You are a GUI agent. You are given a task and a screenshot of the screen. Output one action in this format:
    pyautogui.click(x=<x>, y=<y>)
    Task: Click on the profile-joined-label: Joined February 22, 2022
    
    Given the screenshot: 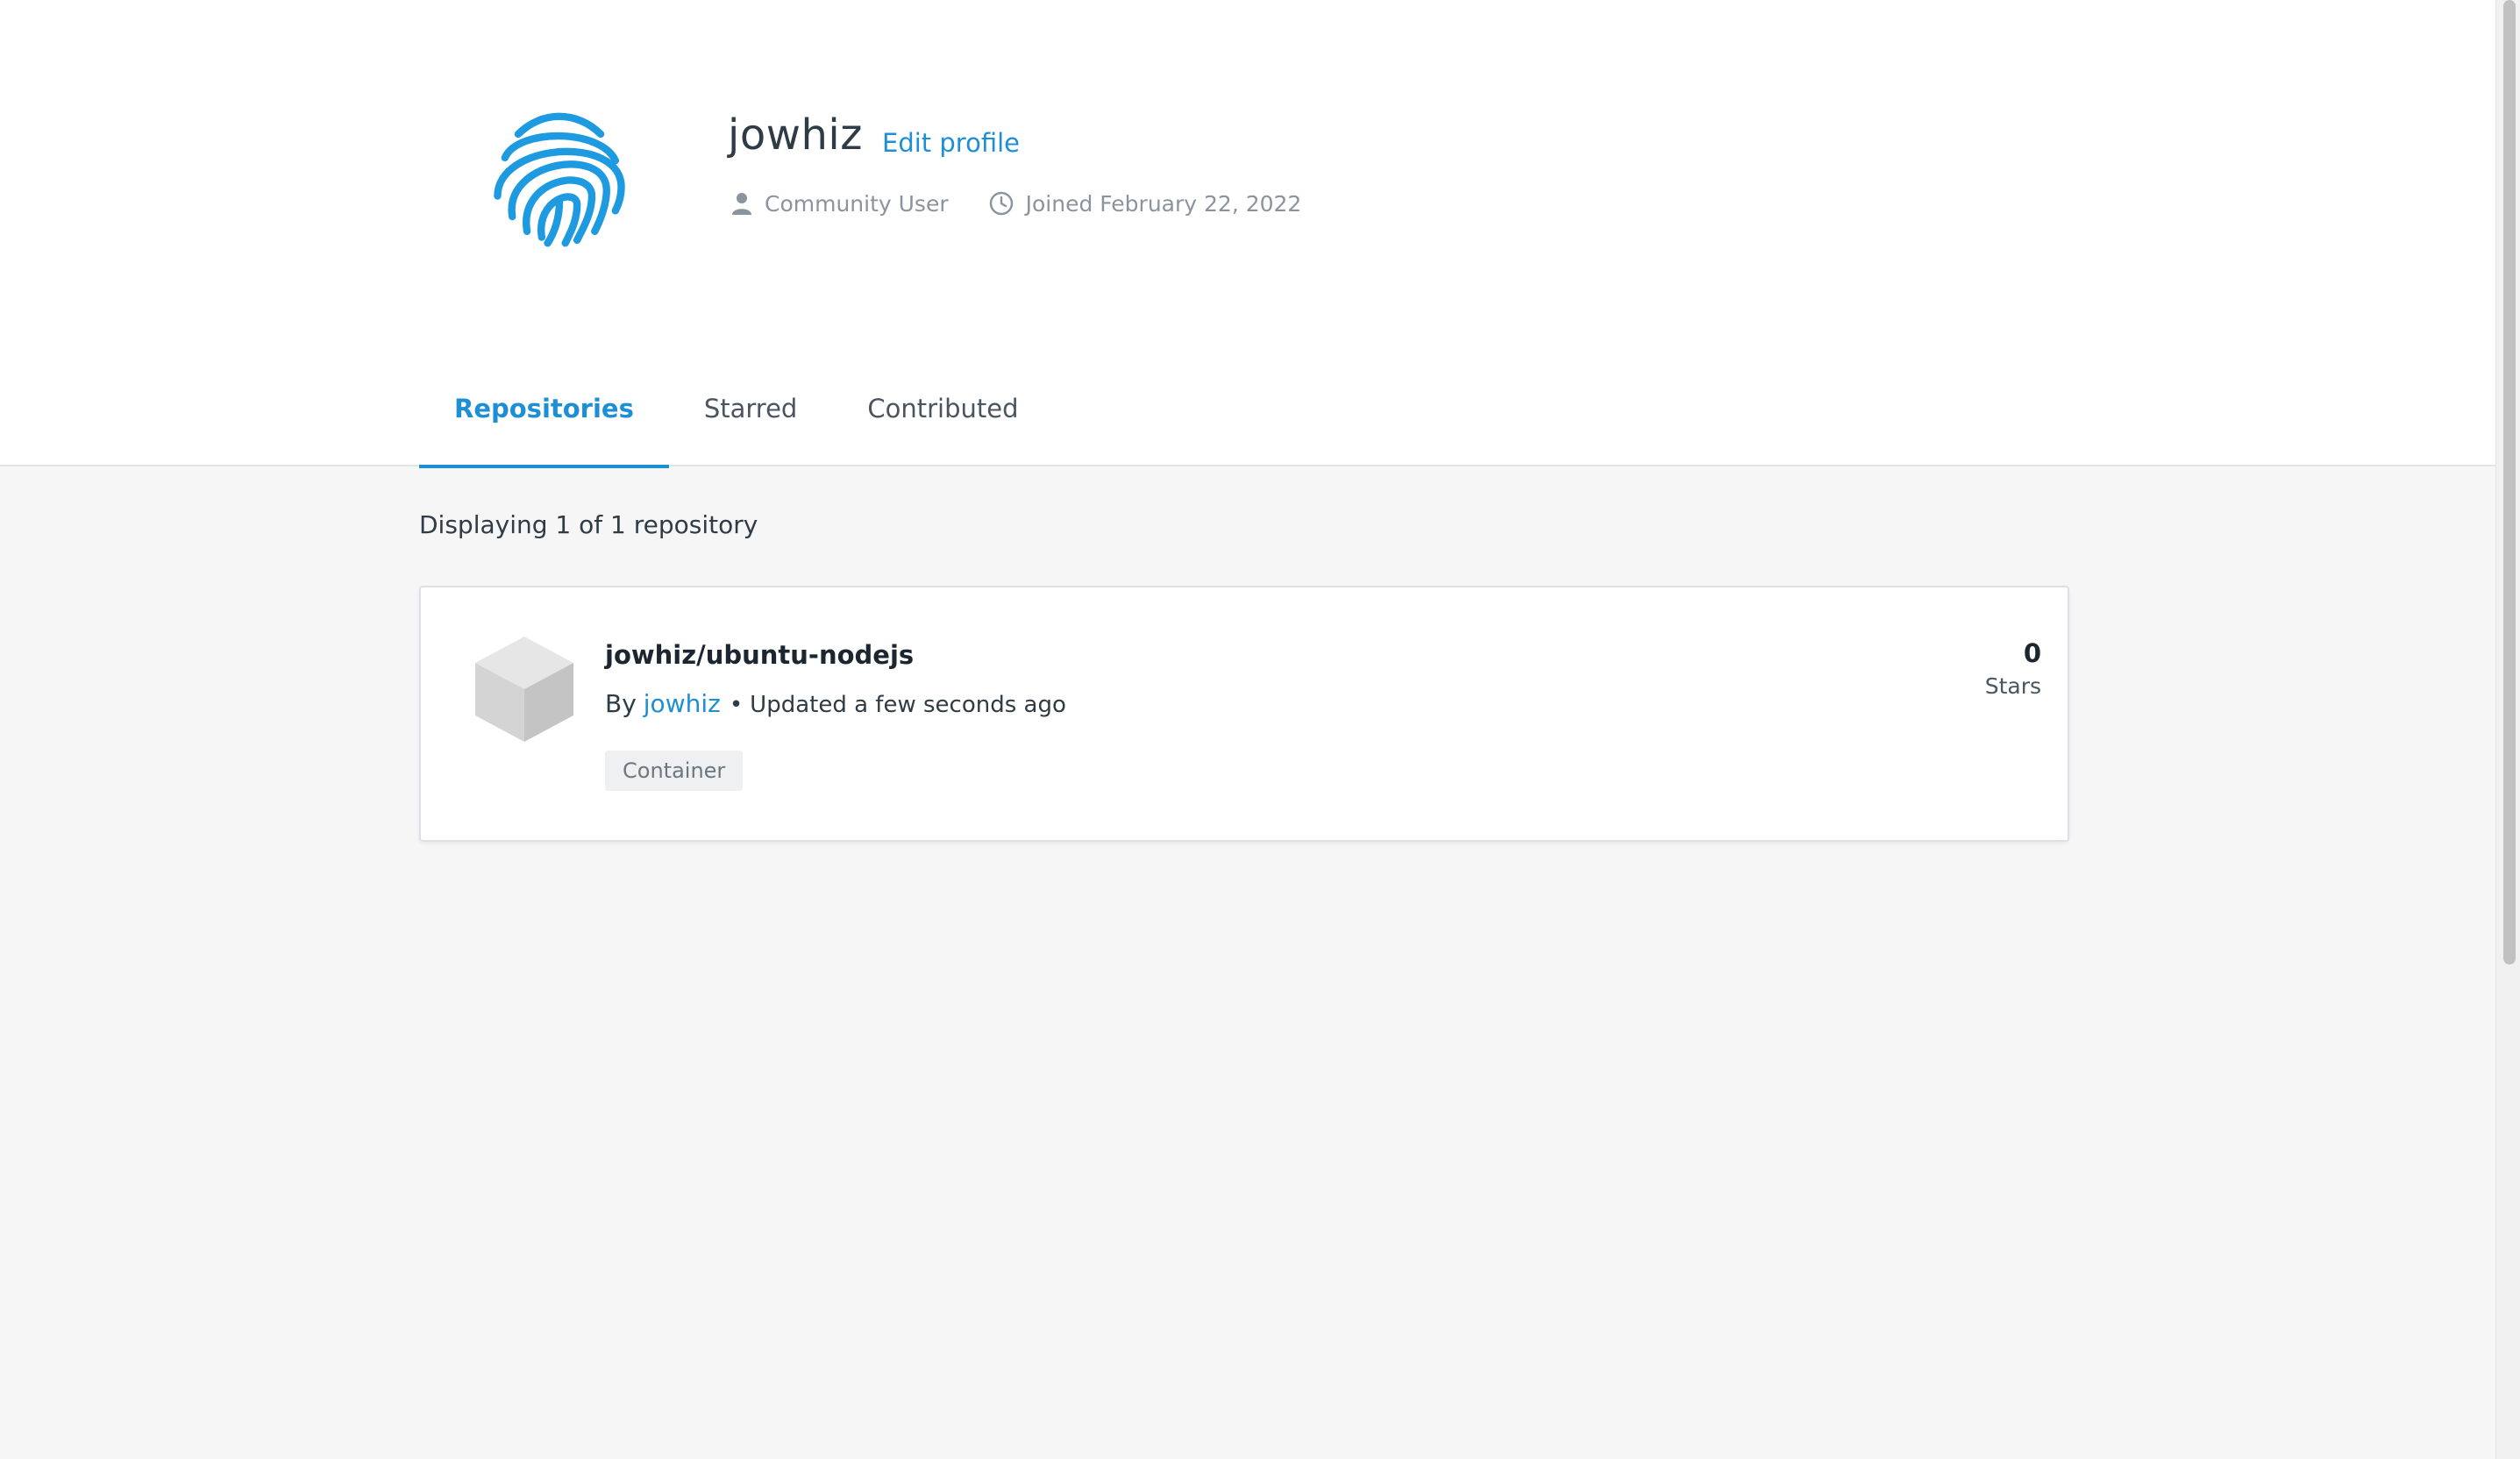 What is the action you would take?
    pyautogui.click(x=1163, y=204)
    